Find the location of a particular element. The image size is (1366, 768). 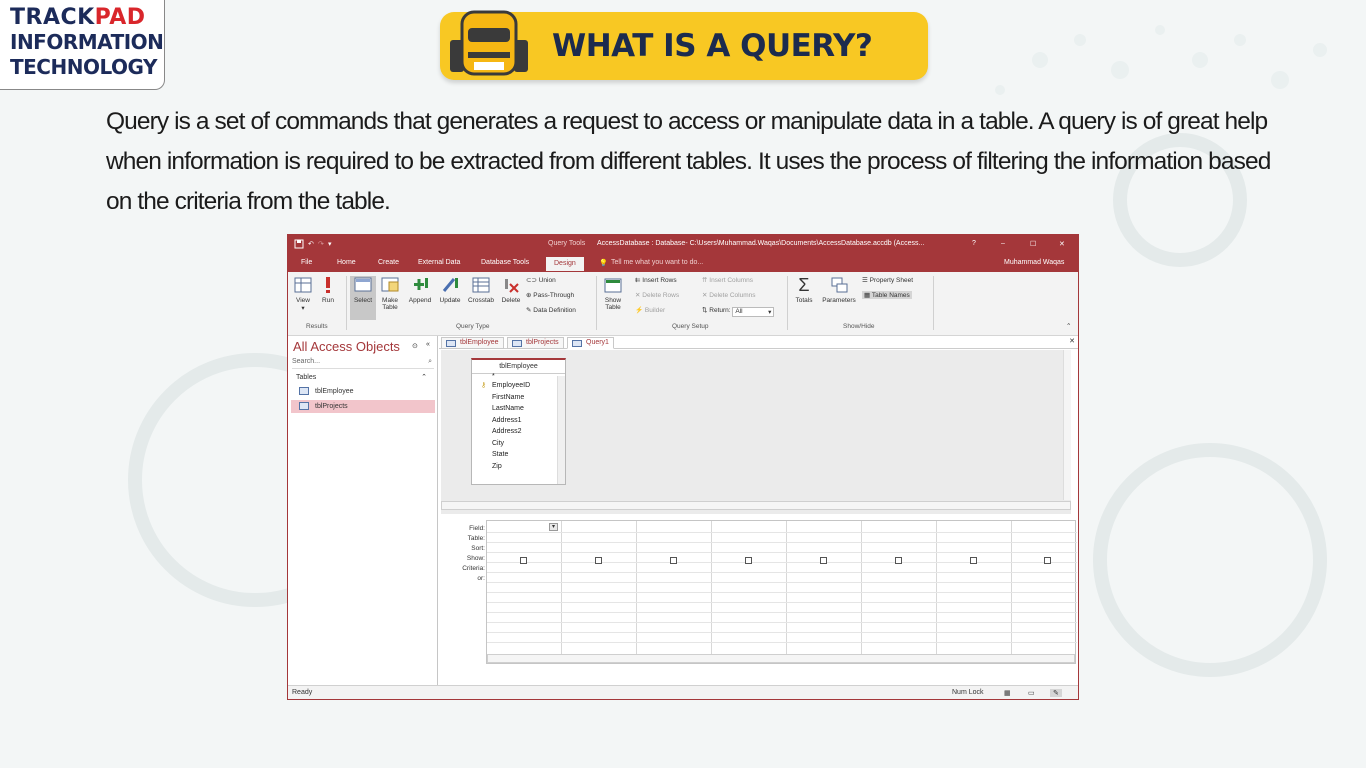

field-dropdown-button: ▾ is located at coordinates (553, 527).